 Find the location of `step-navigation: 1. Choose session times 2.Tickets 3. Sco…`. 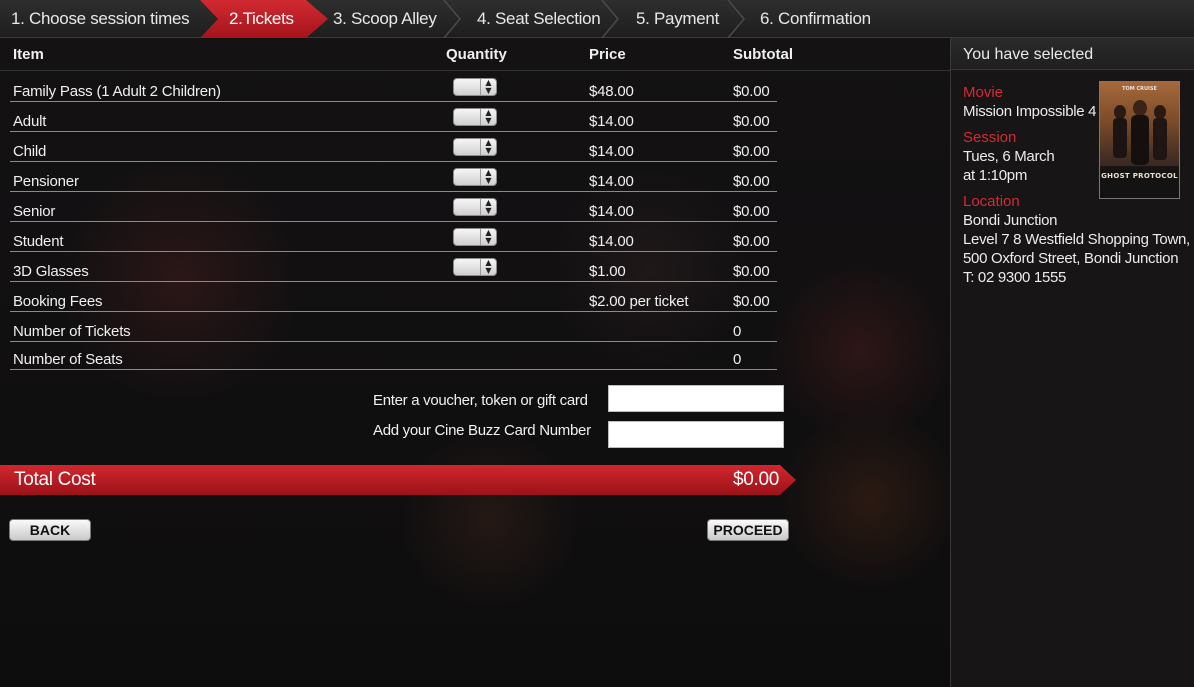

step-navigation: 1. Choose session times 2.Tickets 3. Sco… is located at coordinates (597, 19).